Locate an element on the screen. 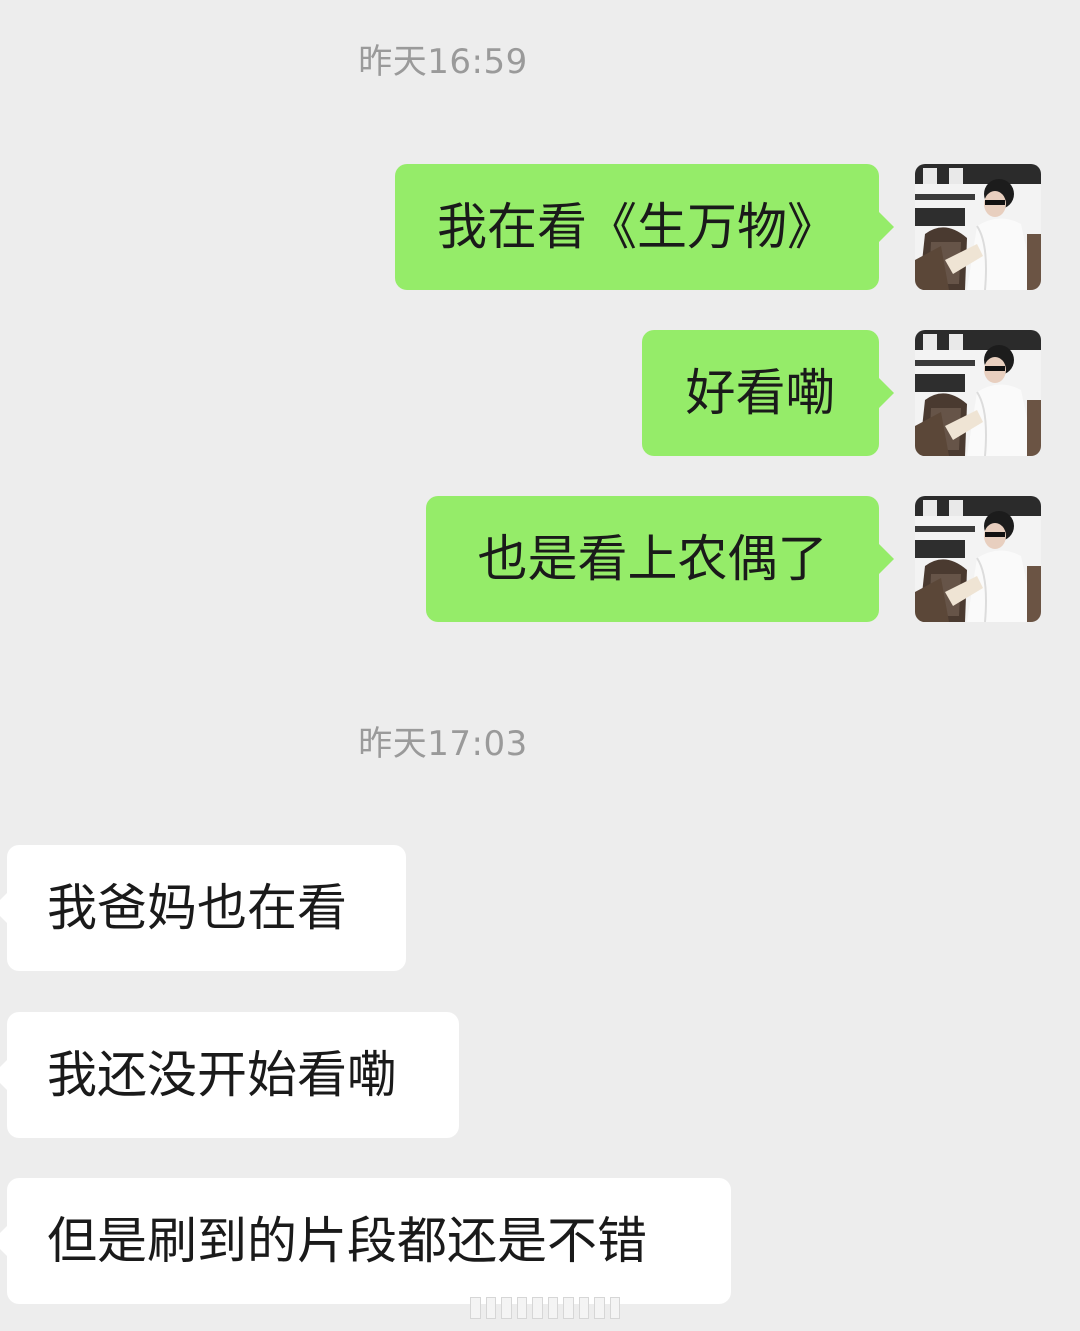  message-text: 我爸妈也在看 is located at coordinates (197, 908).